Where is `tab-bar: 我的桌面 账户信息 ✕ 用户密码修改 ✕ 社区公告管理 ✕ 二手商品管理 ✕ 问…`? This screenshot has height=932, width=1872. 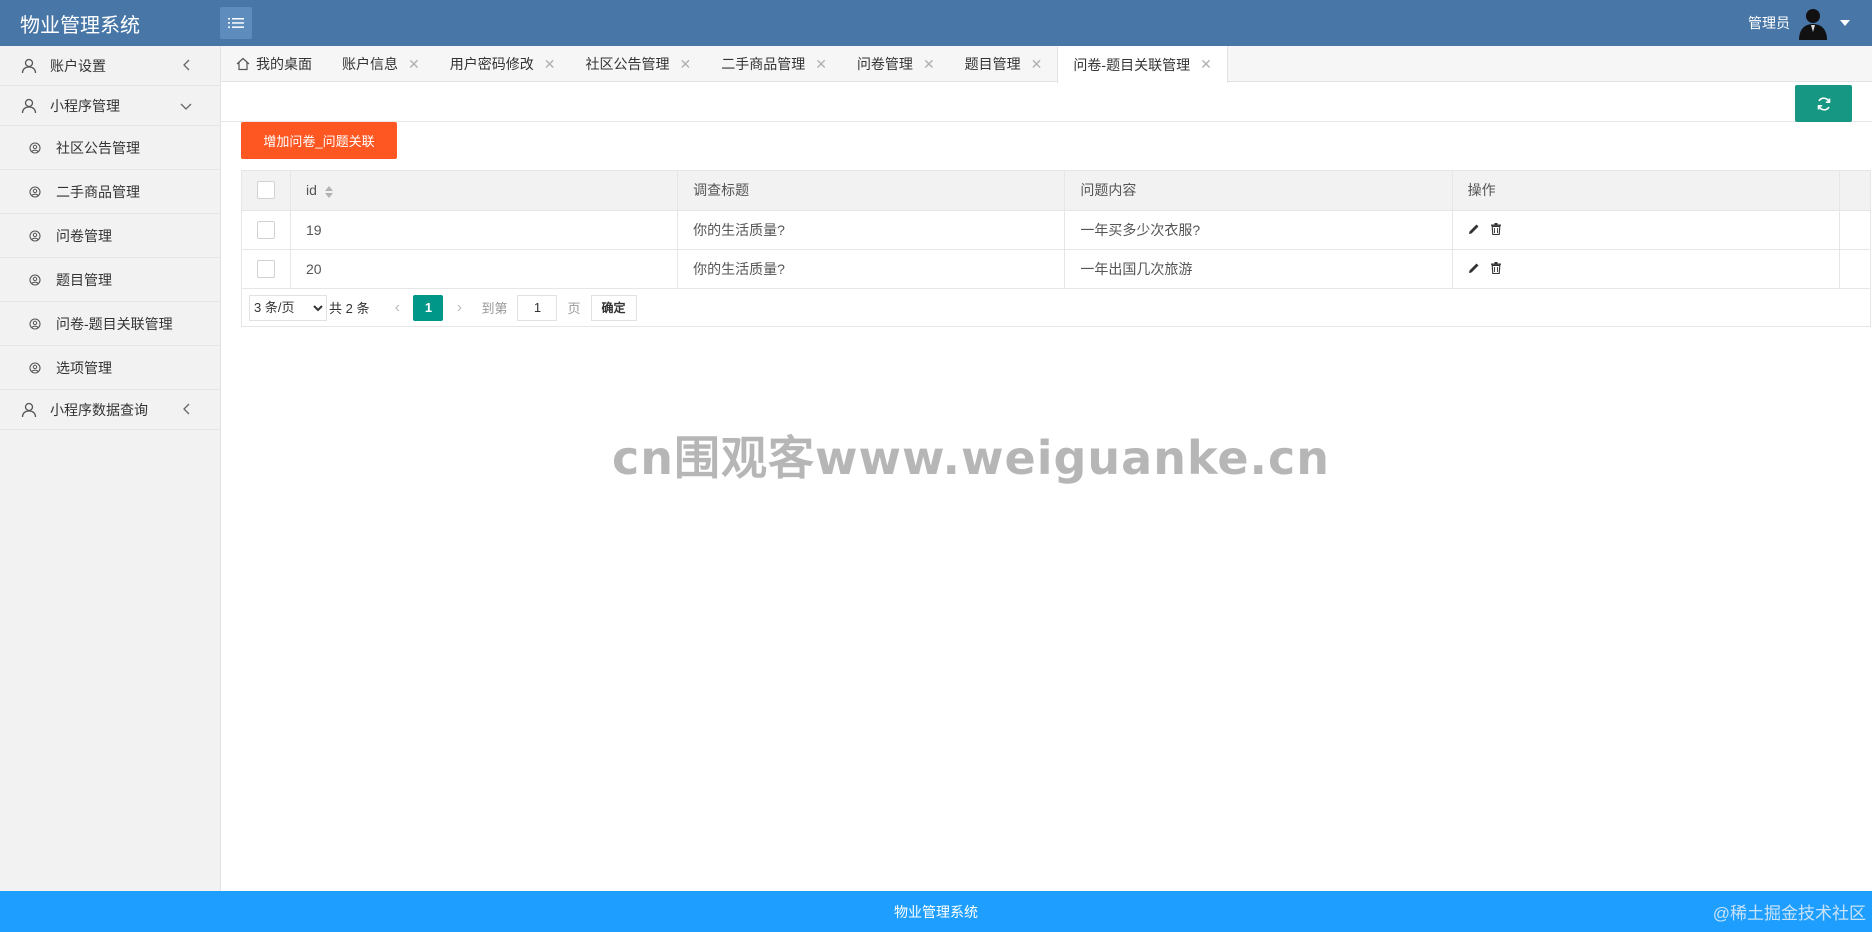
tab-bar: 我的桌面 账户信息 ✕ 用户密码修改 ✕ 社区公告管理 ✕ 二手商品管理 ✕ 问… is located at coordinates (1046, 64).